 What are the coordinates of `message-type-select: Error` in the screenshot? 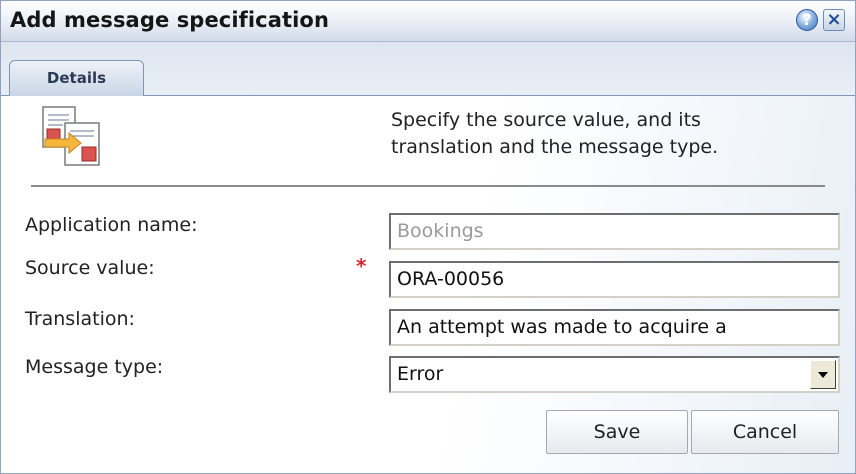 It's located at (614, 374).